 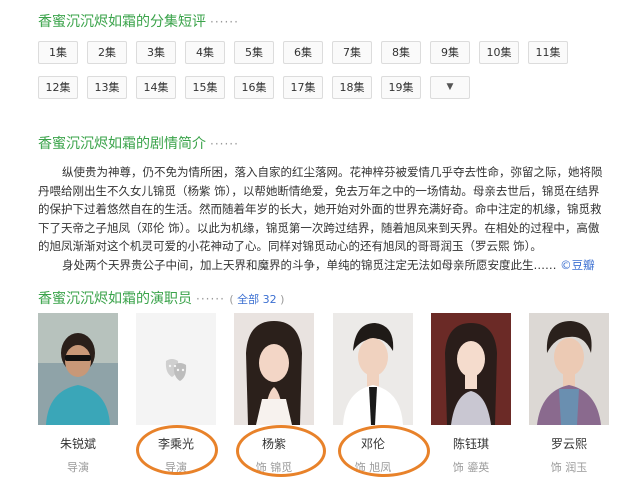 I want to click on episode-button-4: 4集, so click(x=205, y=52).